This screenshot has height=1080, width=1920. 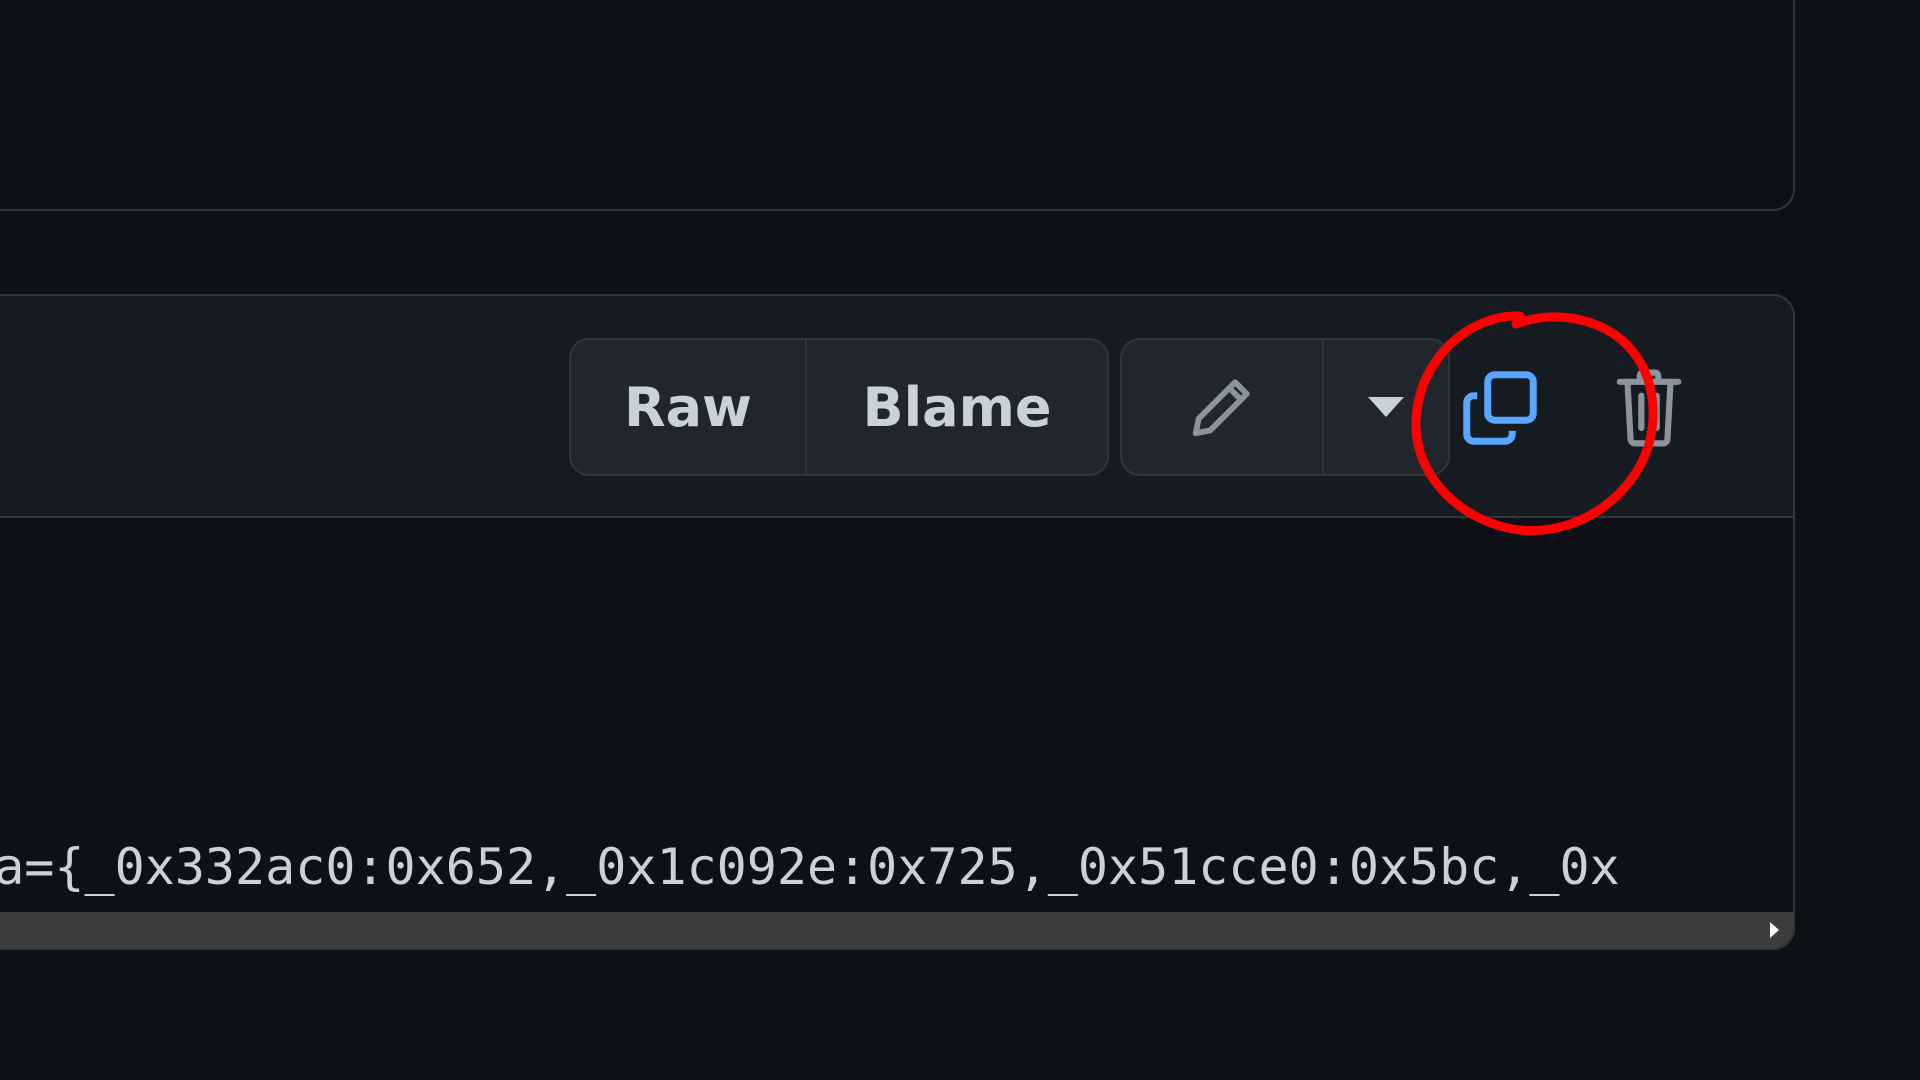 I want to click on more-edit-options-button, so click(x=1386, y=407).